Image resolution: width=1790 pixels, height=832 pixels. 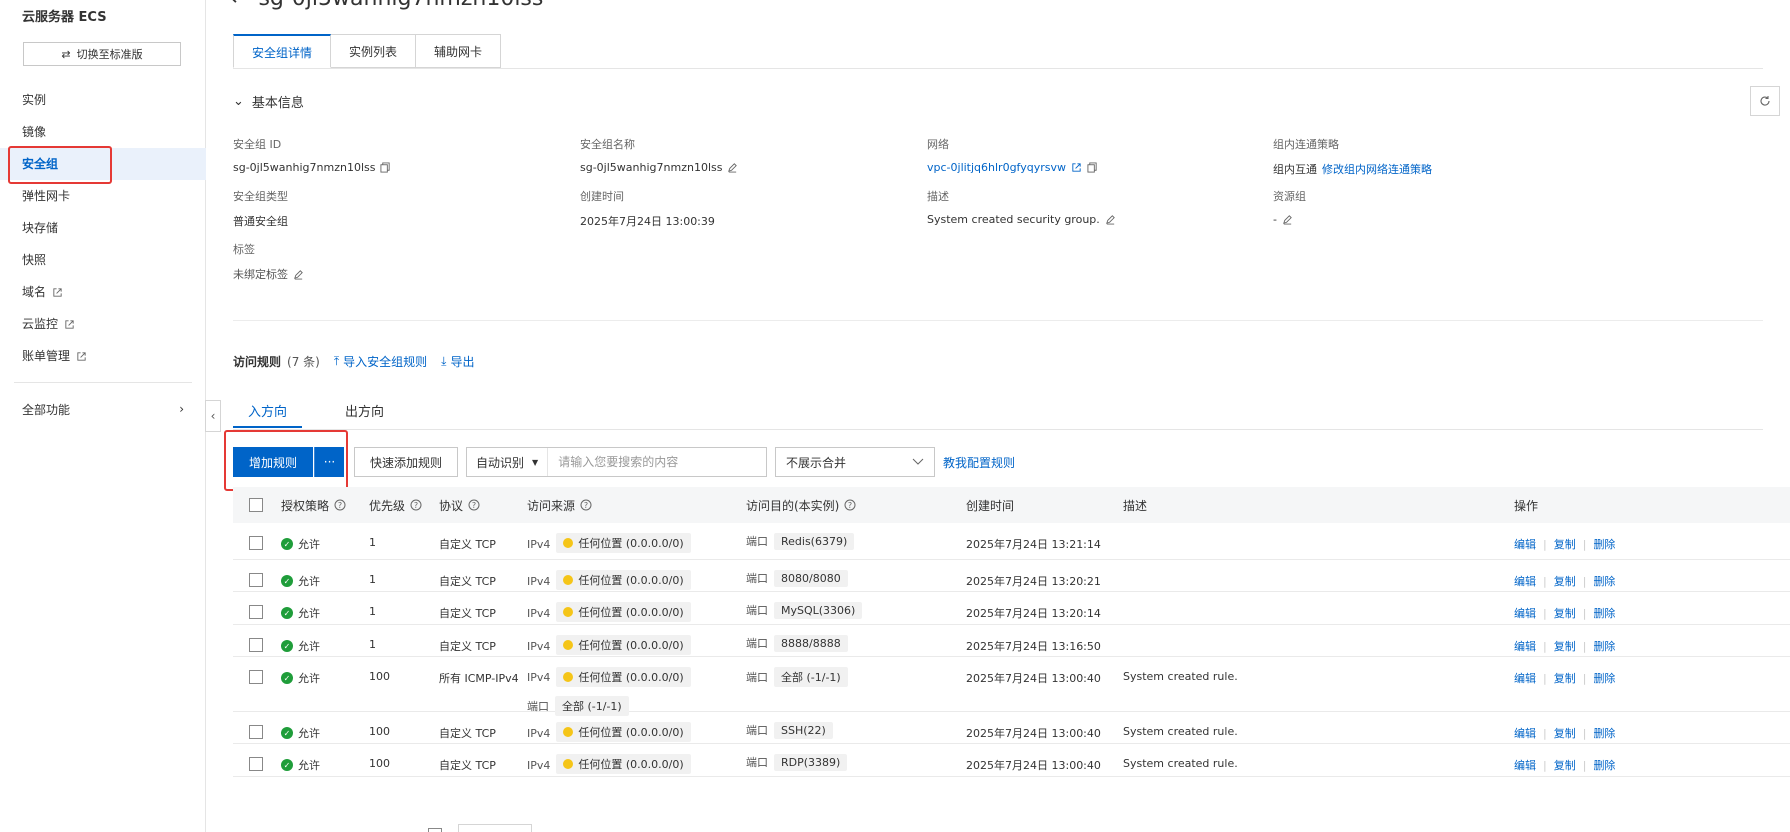 What do you see at coordinates (374, 51) in the screenshot?
I see `tab-instance-list: 实例列表` at bounding box center [374, 51].